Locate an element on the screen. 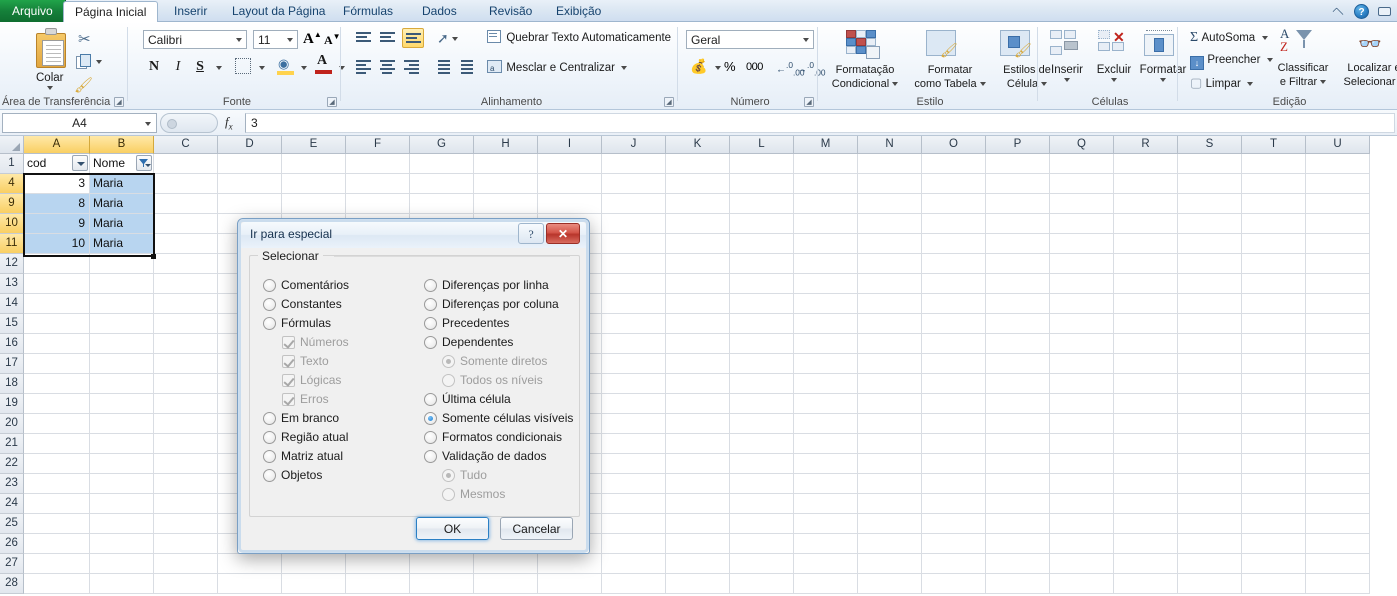 The image size is (1397, 596). row-header-14: 14 is located at coordinates (12, 304).